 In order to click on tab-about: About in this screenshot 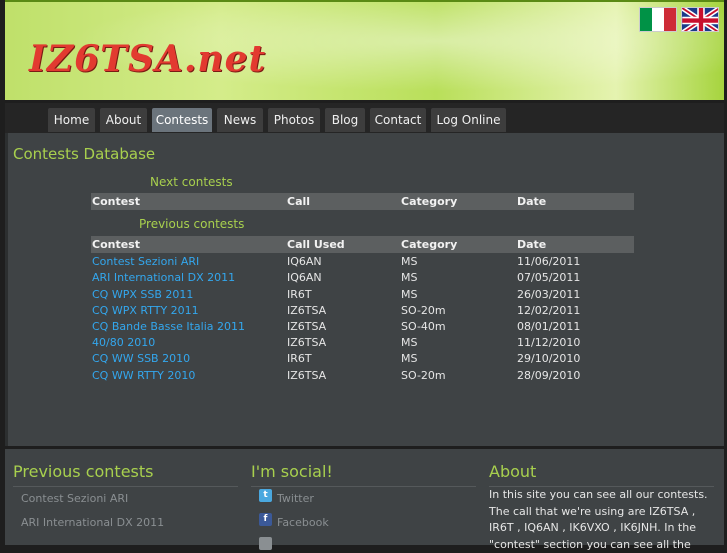, I will do `click(123, 120)`.